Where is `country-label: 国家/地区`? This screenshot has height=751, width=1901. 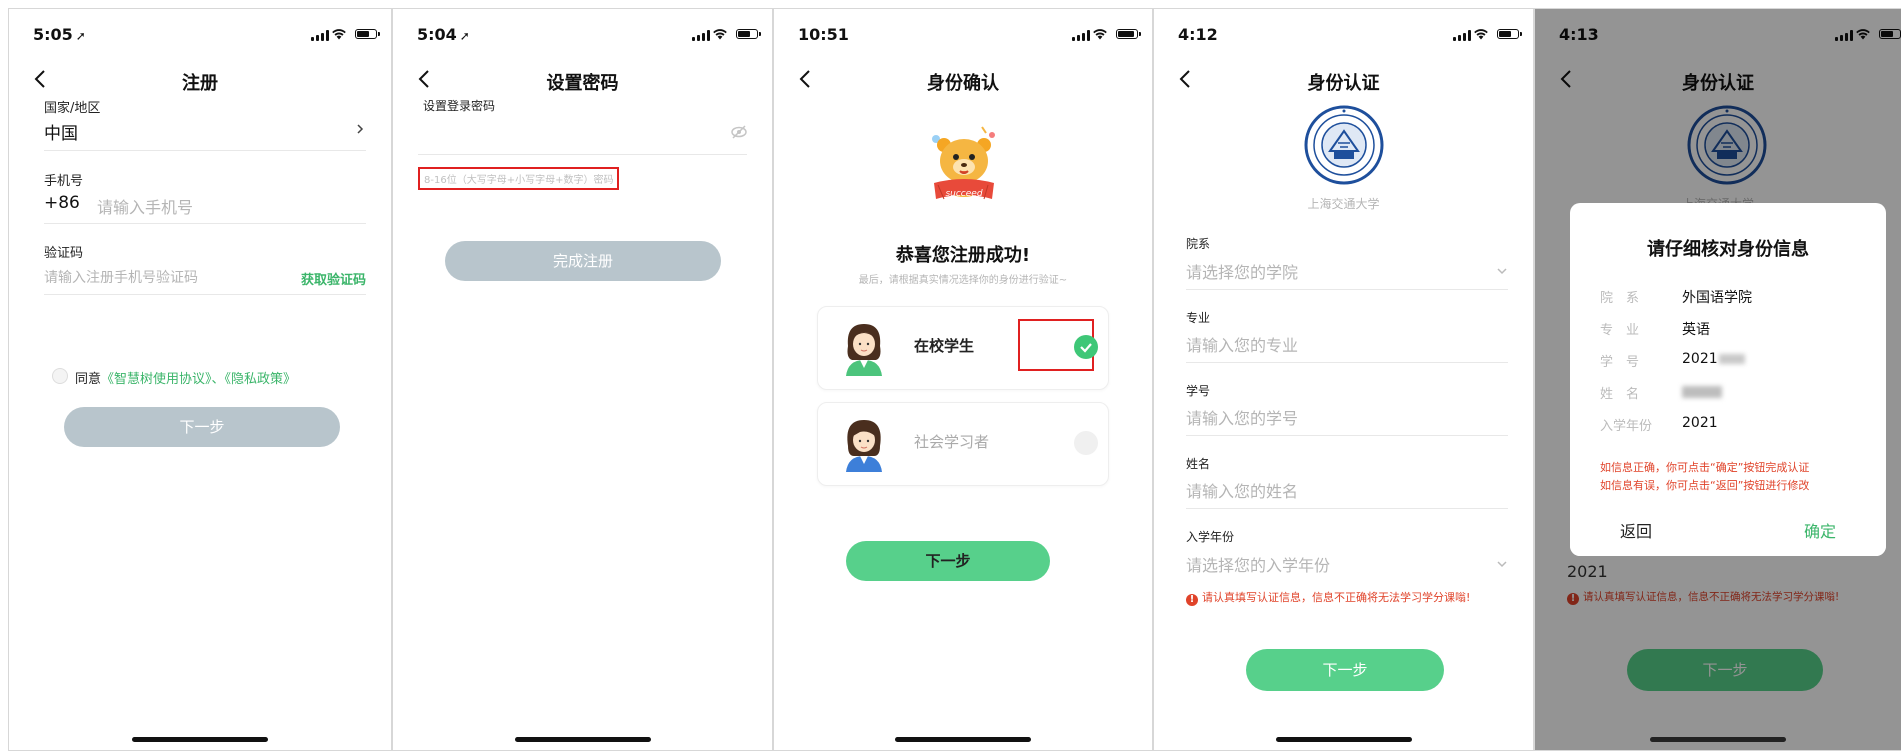
country-label: 国家/地区 is located at coordinates (72, 108).